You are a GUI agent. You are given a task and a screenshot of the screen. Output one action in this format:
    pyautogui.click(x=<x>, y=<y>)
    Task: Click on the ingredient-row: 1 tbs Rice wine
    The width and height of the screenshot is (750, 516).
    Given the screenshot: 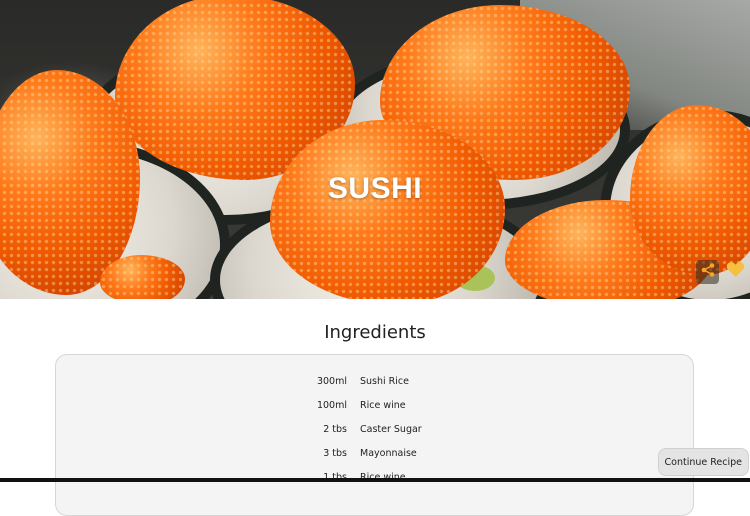 What is the action you would take?
    pyautogui.click(x=374, y=477)
    